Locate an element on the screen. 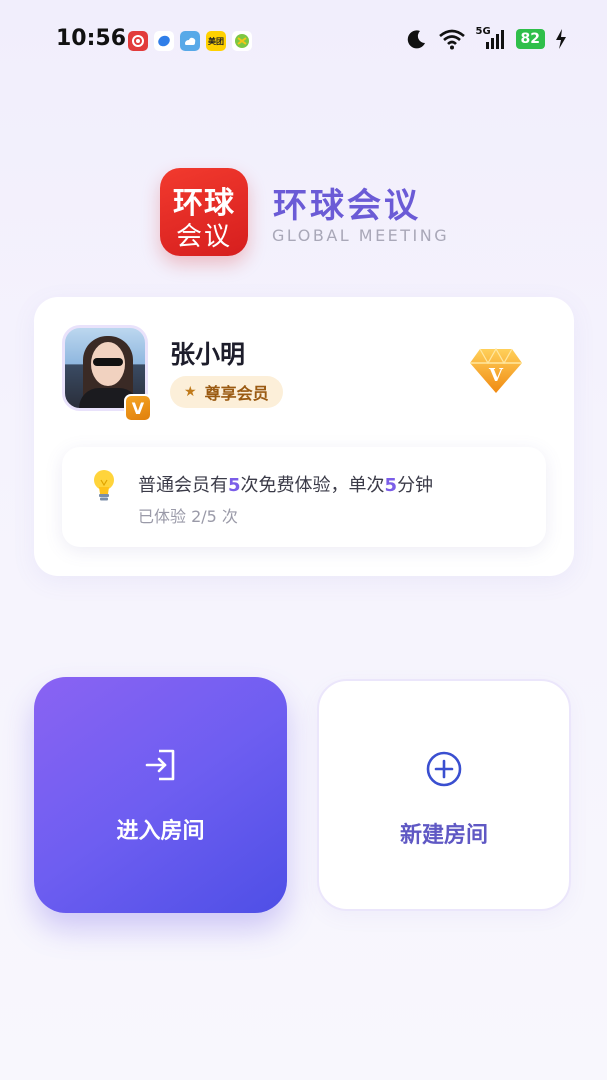 Image resolution: width=607 pixels, height=1080 pixels. logo-text-bottom: 会议 is located at coordinates (203, 237).